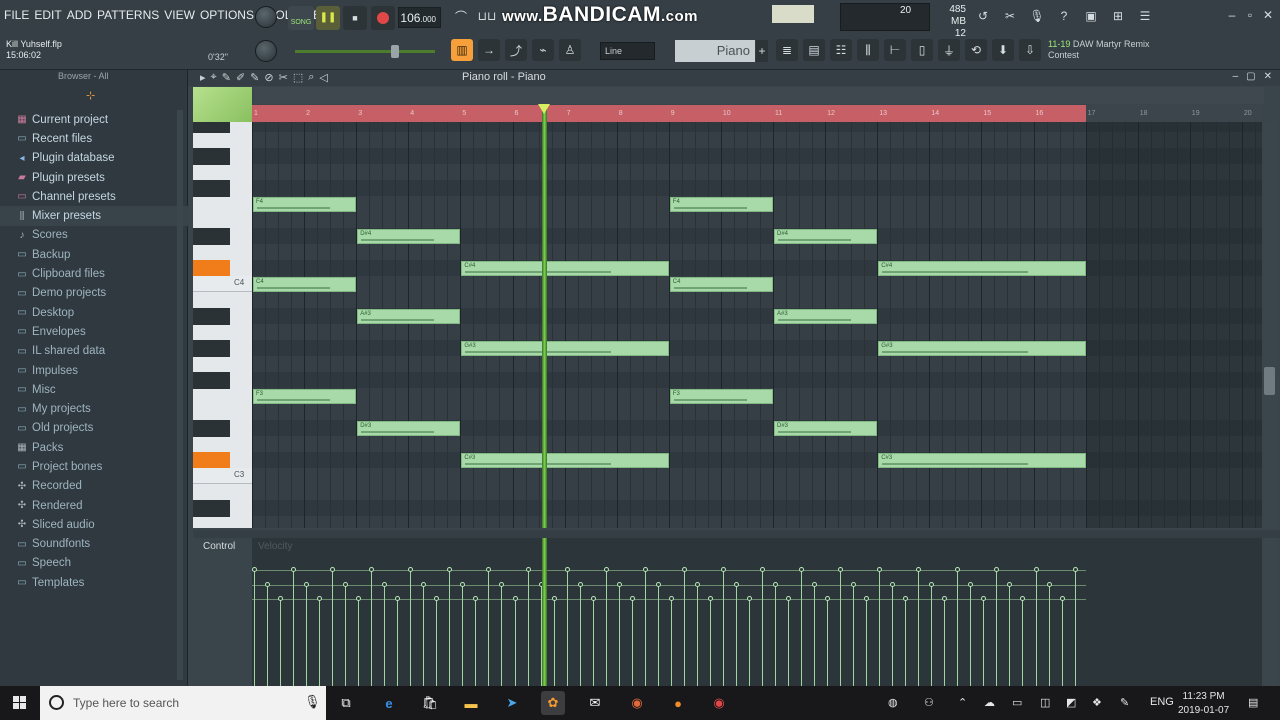  Describe the element at coordinates (1269, 612) in the screenshot. I see `control-scrollbar` at that location.